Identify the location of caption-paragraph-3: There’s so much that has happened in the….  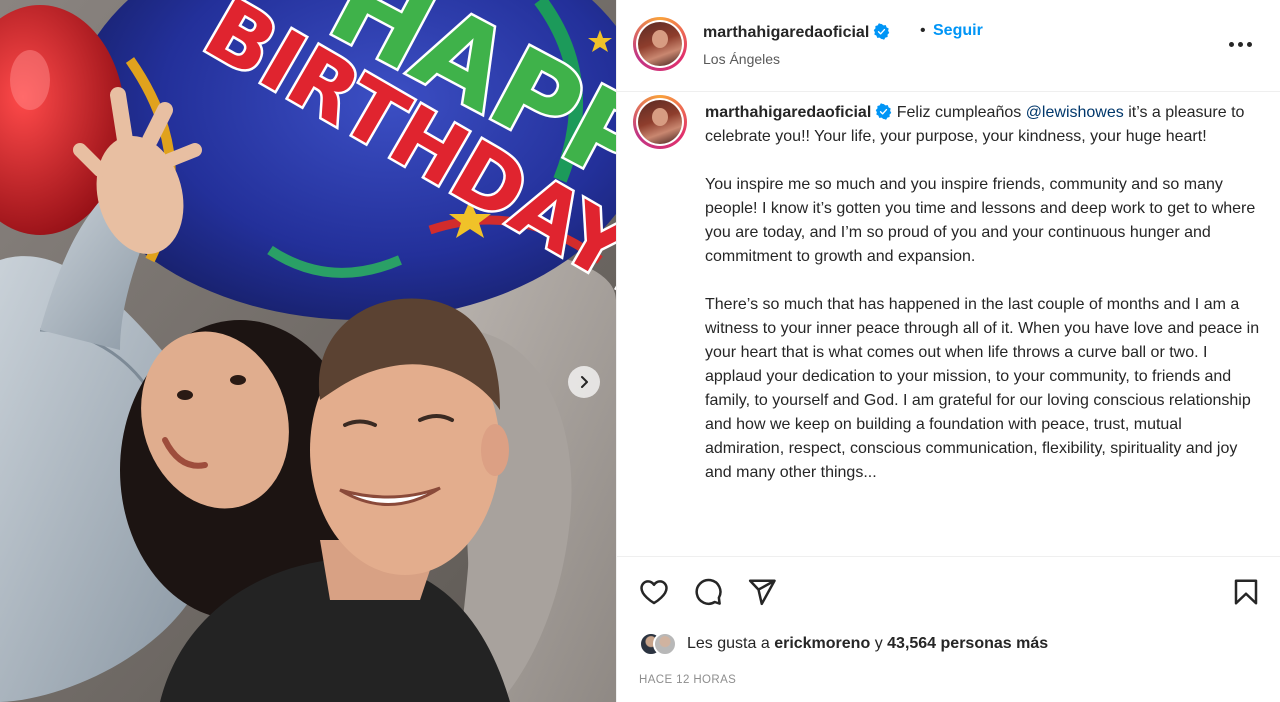
(982, 388).